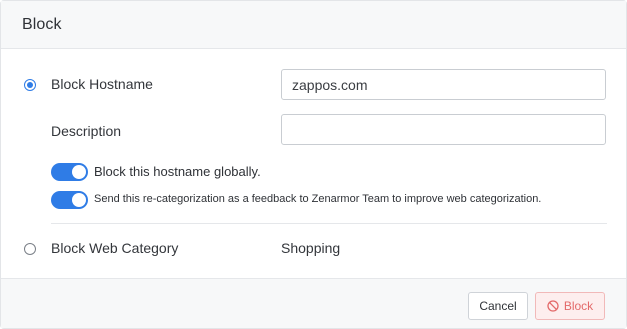 Image resolution: width=627 pixels, height=329 pixels. What do you see at coordinates (329, 223) in the screenshot?
I see `section-divider` at bounding box center [329, 223].